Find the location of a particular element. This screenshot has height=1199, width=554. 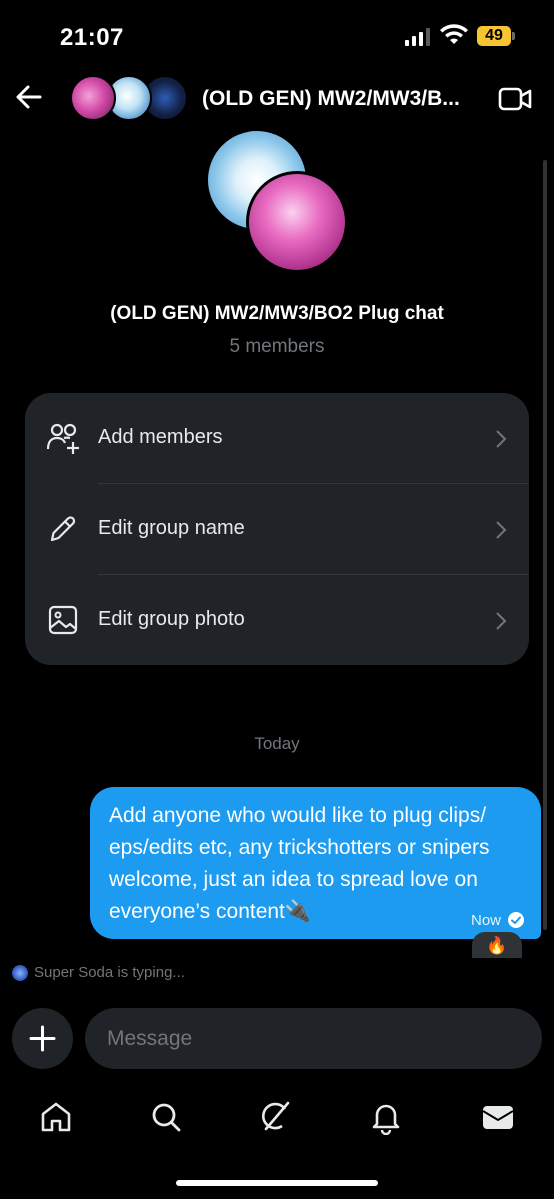

cellular-signal-icon is located at coordinates (418, 37).